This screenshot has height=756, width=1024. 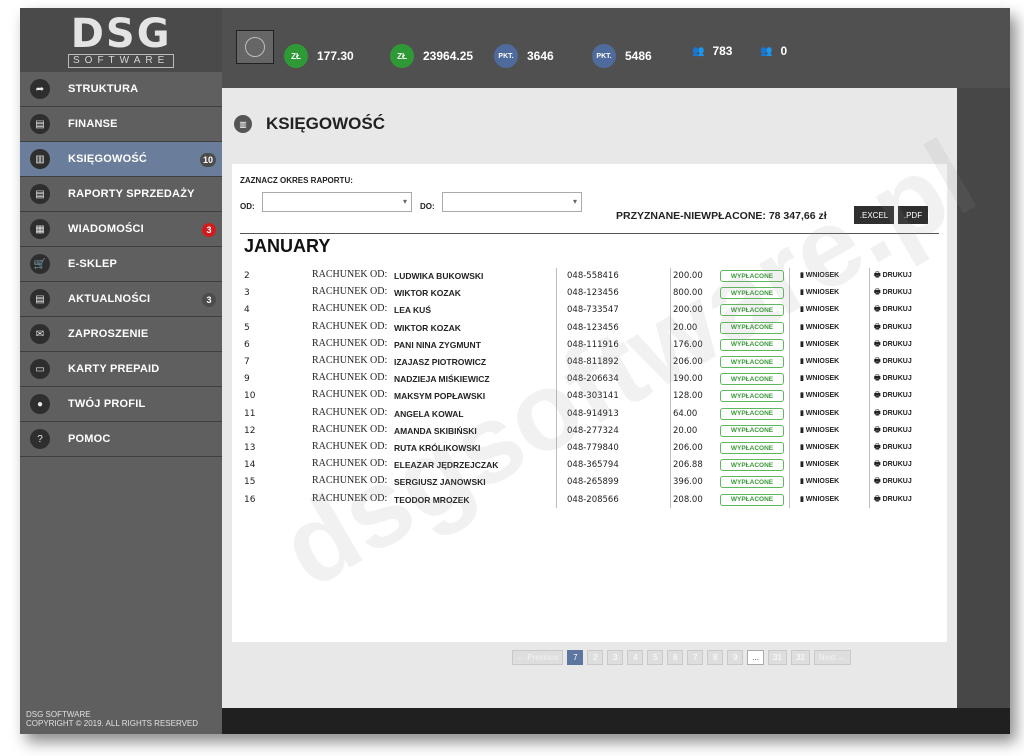 I want to click on row-number: 6, so click(x=247, y=344).